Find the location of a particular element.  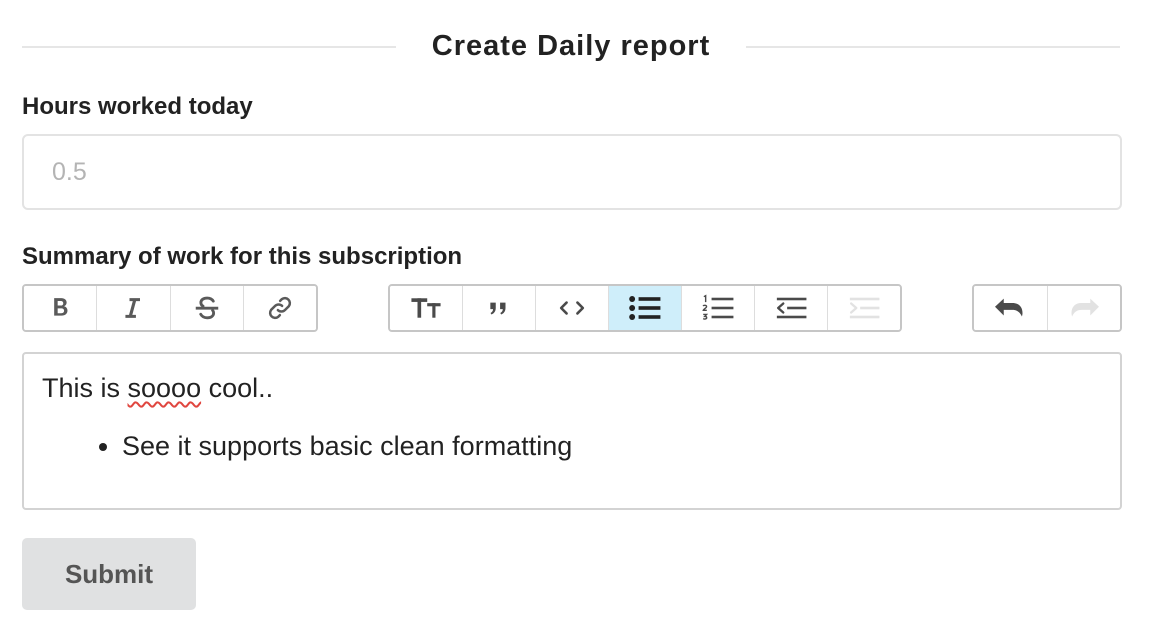

strikethrough-icon is located at coordinates (207, 308).